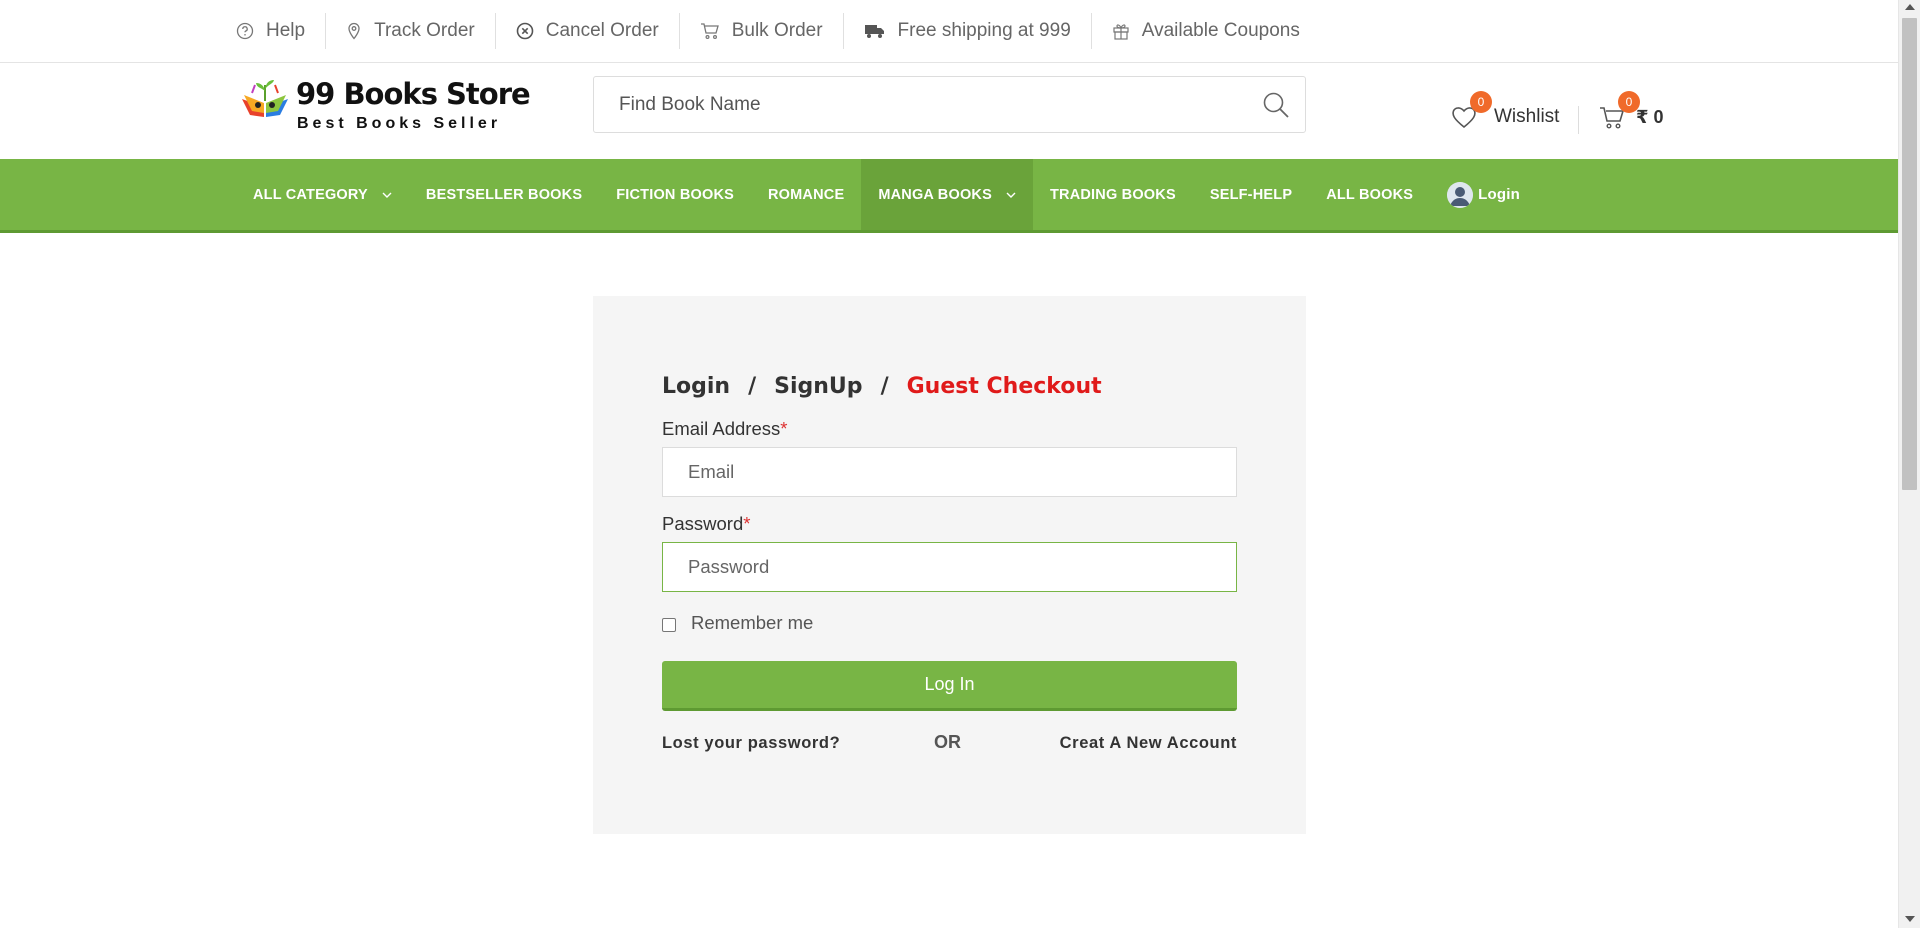 The image size is (1920, 928). What do you see at coordinates (1629, 102) in the screenshot?
I see `cart-count-badge: 0` at bounding box center [1629, 102].